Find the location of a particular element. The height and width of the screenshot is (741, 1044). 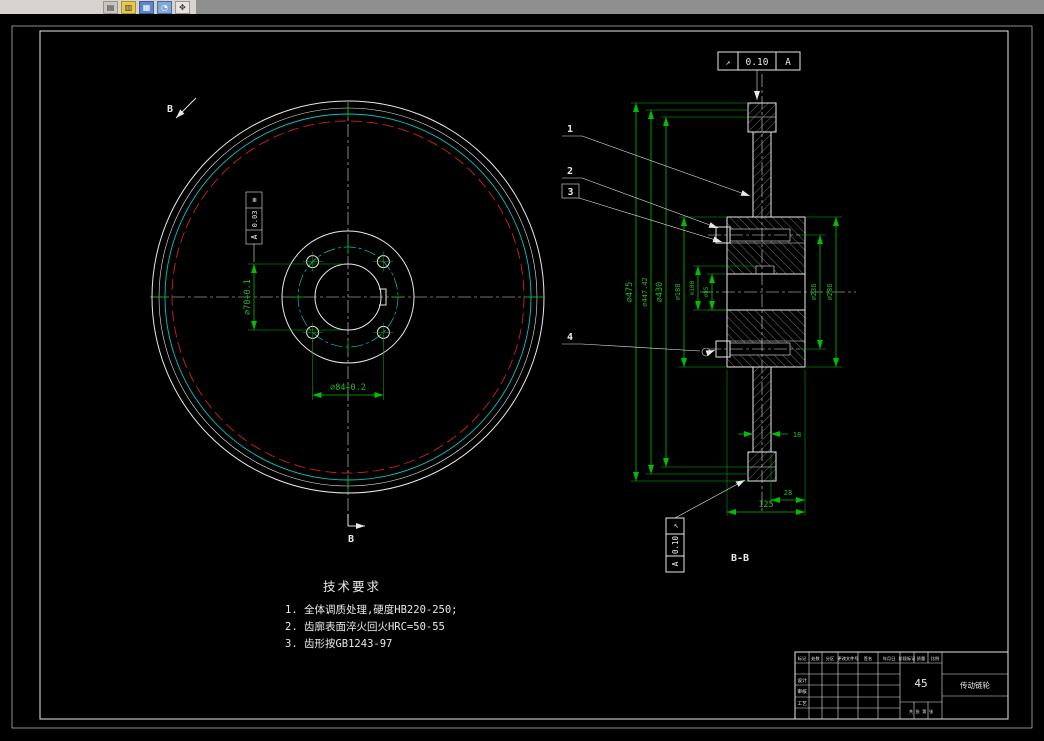

header-label: 分区 is located at coordinates (830, 658).